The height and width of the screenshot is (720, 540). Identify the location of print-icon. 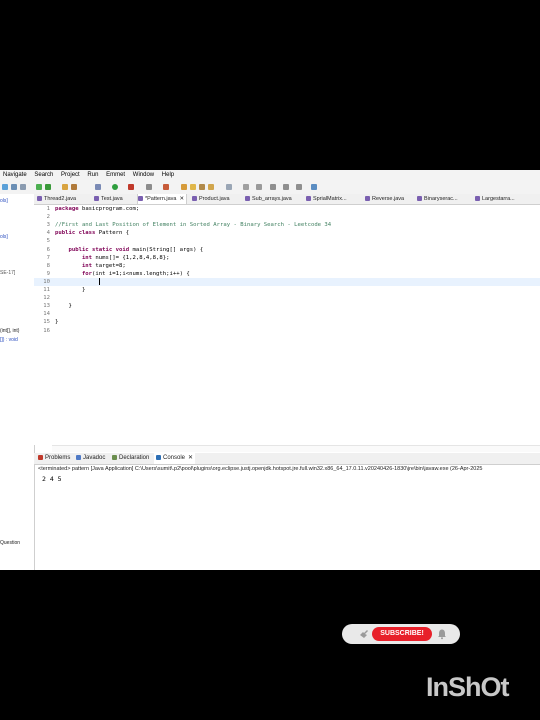
(23, 187).